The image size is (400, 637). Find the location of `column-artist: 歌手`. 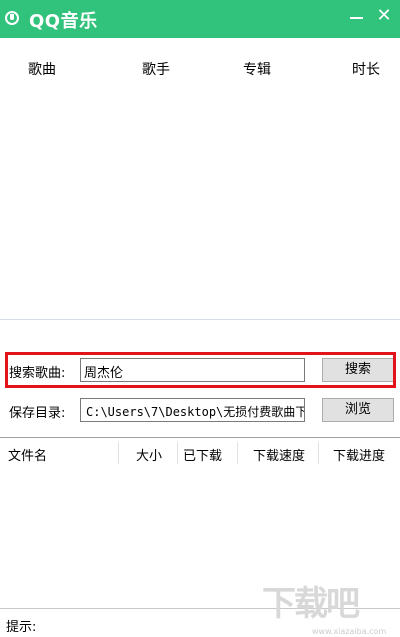

column-artist: 歌手 is located at coordinates (156, 69).